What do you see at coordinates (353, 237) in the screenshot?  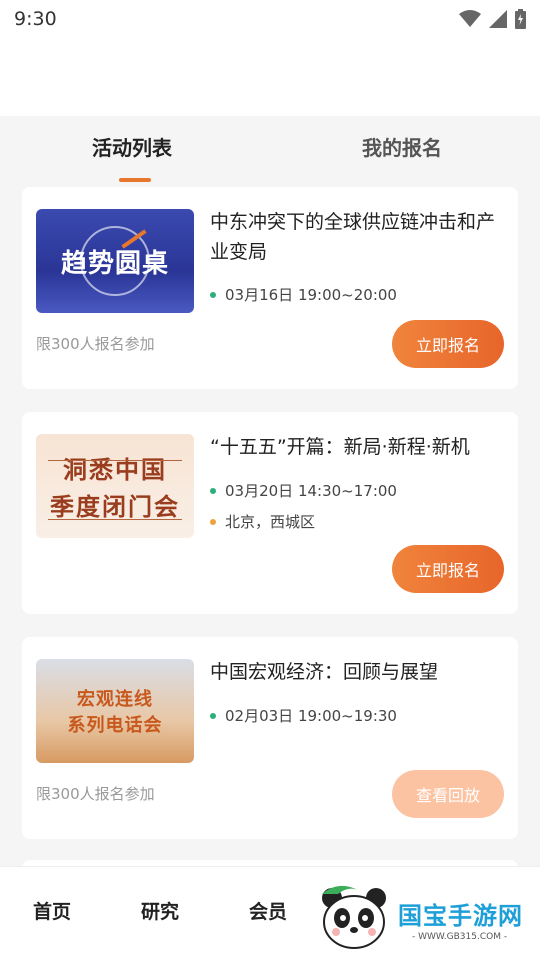 I see `event-title: 中东冲突下的全球供应链冲击和产业变局` at bounding box center [353, 237].